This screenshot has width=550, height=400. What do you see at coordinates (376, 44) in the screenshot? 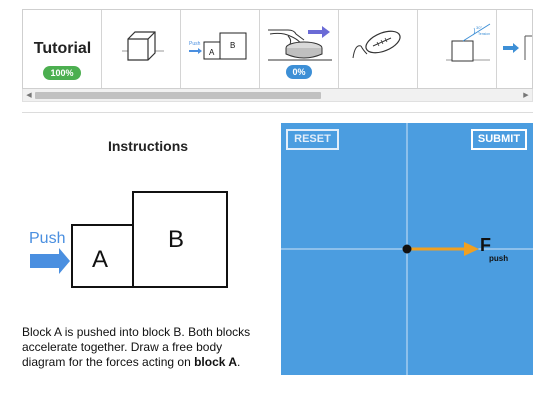
I see `football-icon` at bounding box center [376, 44].